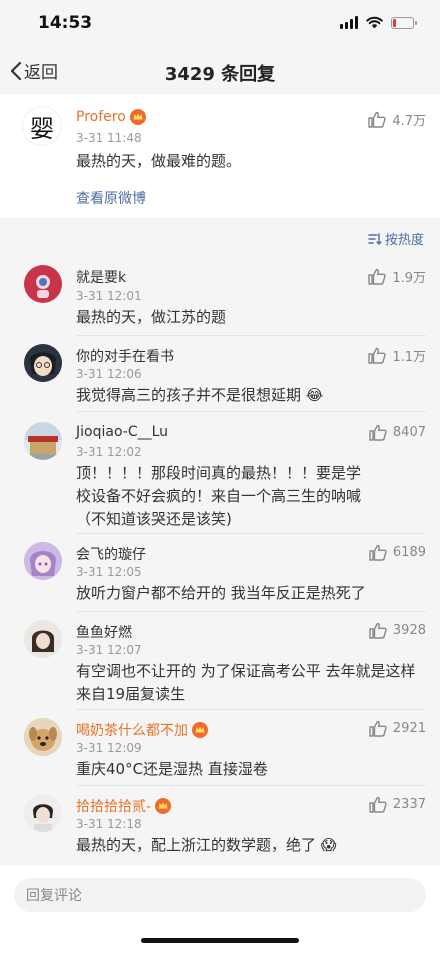 The width and height of the screenshot is (440, 953). What do you see at coordinates (409, 278) in the screenshot?
I see `like-count: 1.9万` at bounding box center [409, 278].